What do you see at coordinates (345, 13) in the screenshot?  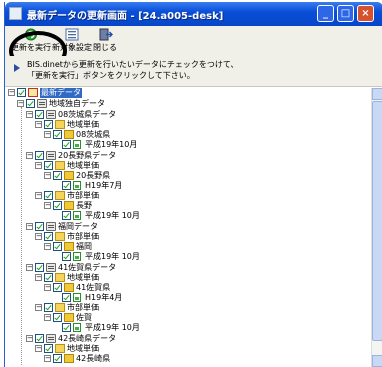 I see `maximize-button: □` at bounding box center [345, 13].